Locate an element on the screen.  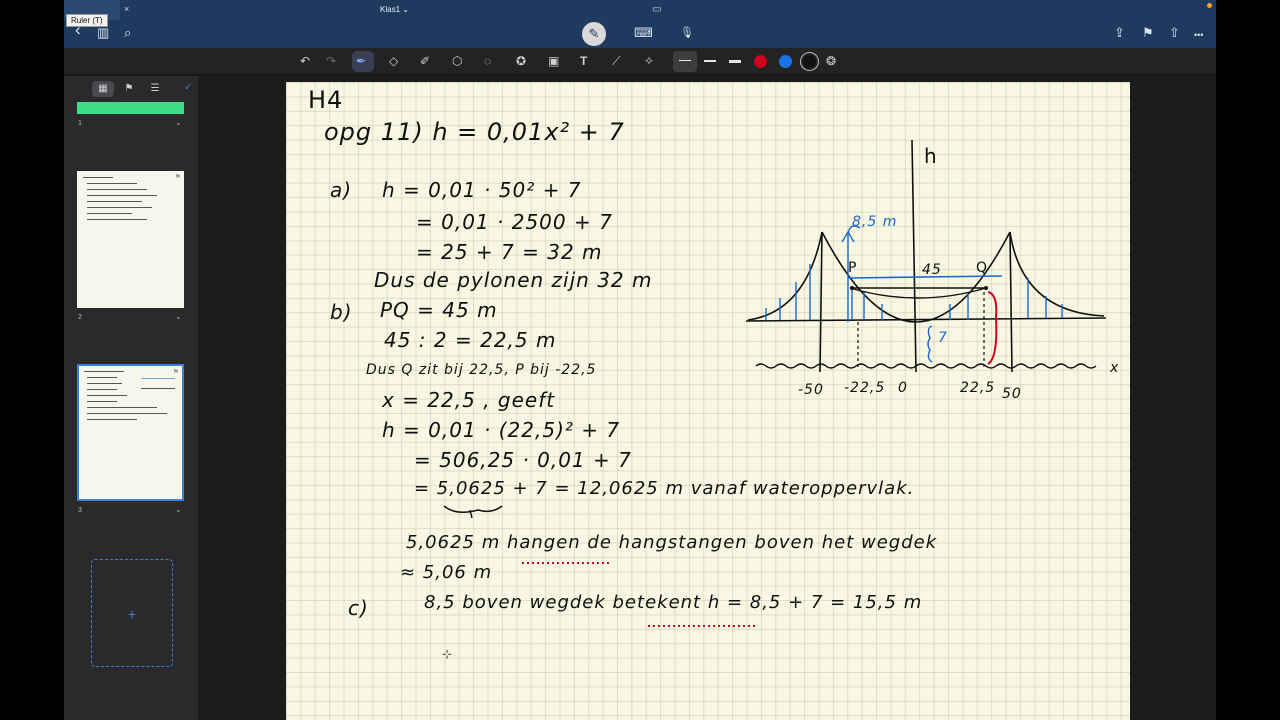
sketch-x-axis-label: x is located at coordinates (1115, 368).